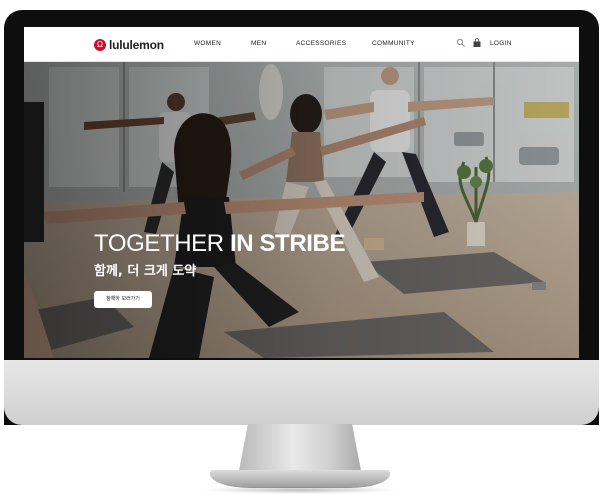 The width and height of the screenshot is (603, 500). I want to click on nav-item-men: MEN, so click(258, 43).